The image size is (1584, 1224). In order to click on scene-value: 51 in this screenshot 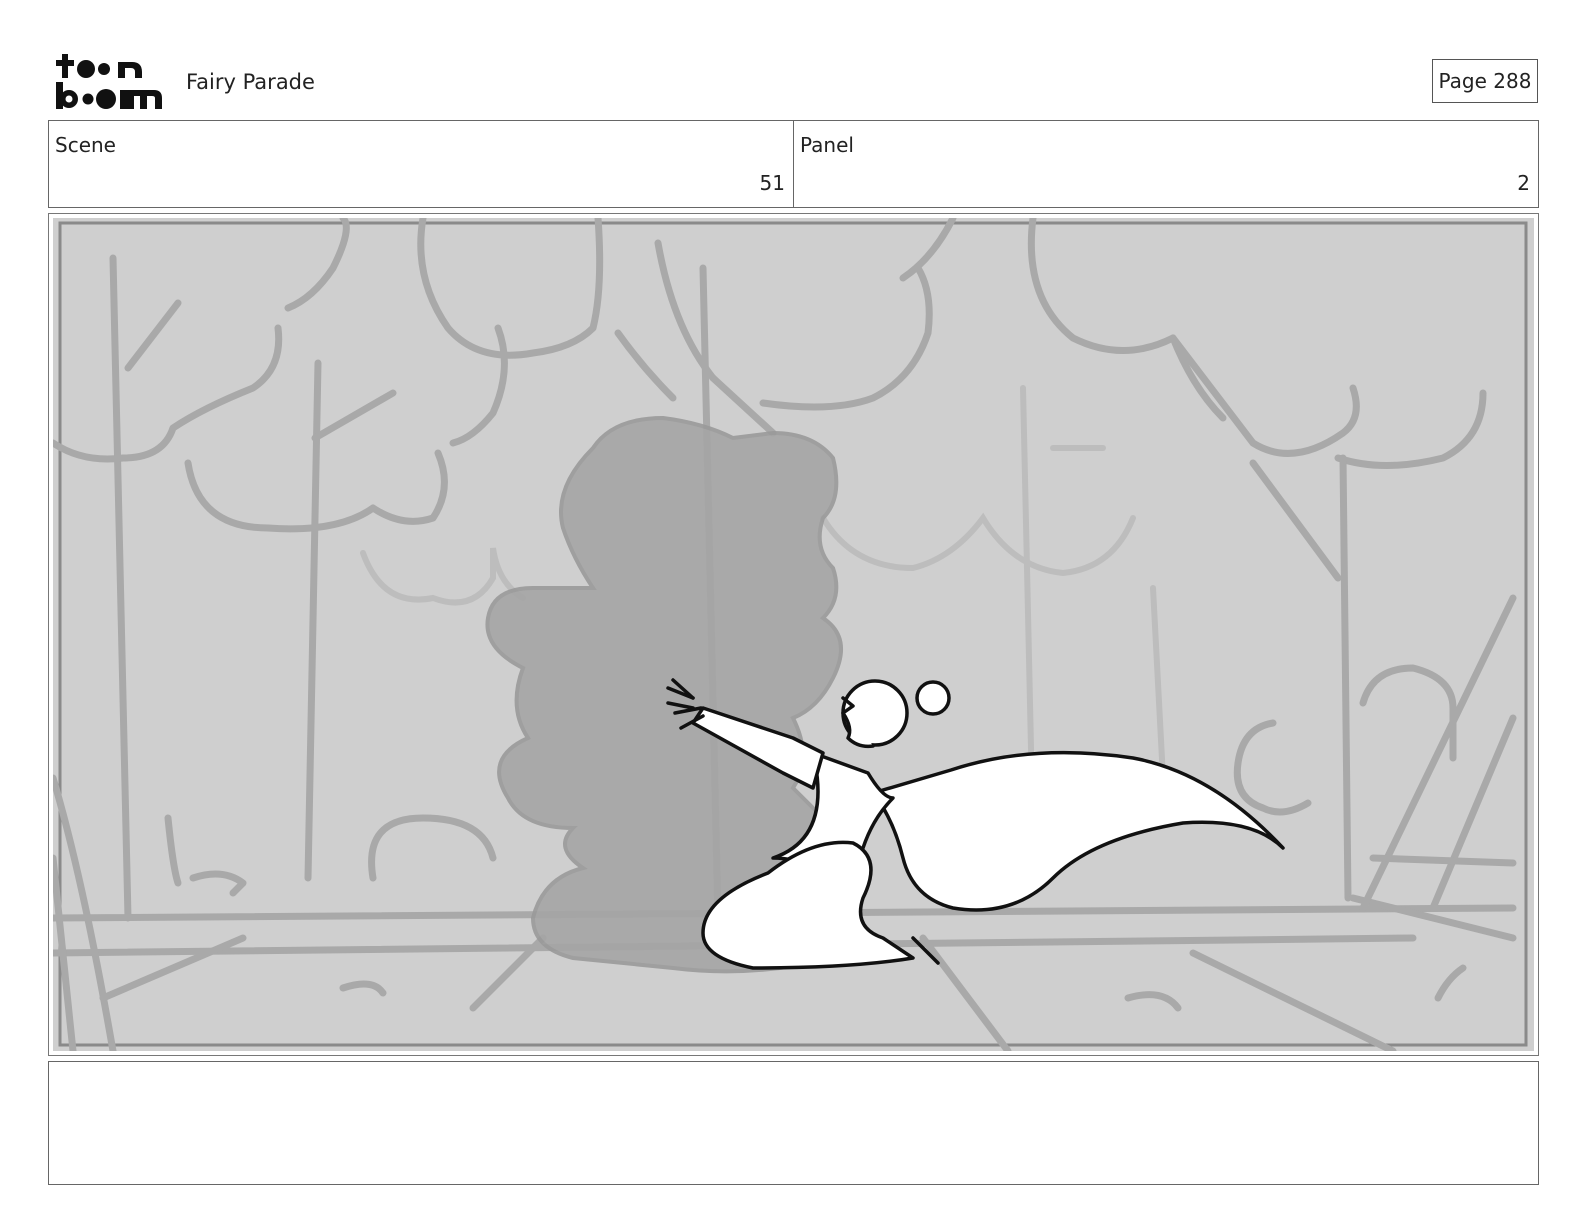, I will do `click(772, 183)`.